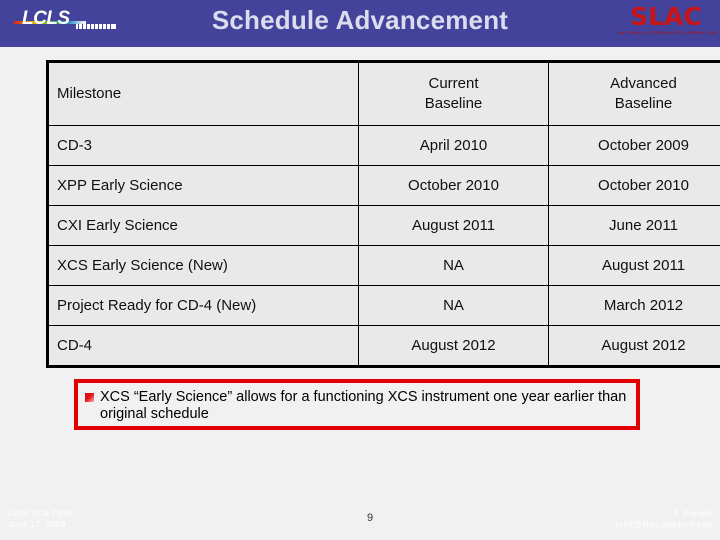 This screenshot has height=540, width=720. What do you see at coordinates (634, 93) in the screenshot?
I see `header-cell-advanced-baseline: Advanced Baseline` at bounding box center [634, 93].